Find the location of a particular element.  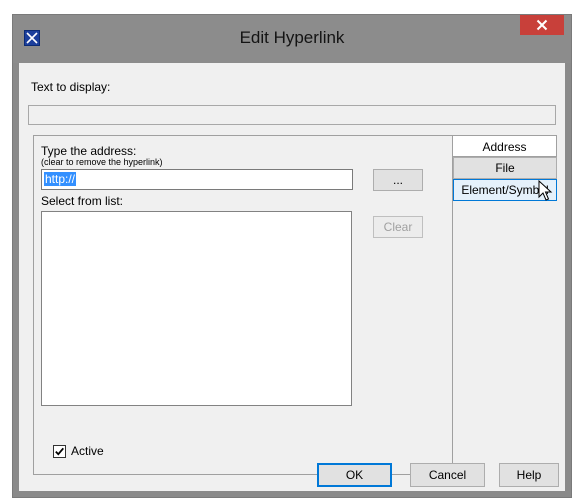

title-bar: Edit Hyperlink is located at coordinates (292, 39).